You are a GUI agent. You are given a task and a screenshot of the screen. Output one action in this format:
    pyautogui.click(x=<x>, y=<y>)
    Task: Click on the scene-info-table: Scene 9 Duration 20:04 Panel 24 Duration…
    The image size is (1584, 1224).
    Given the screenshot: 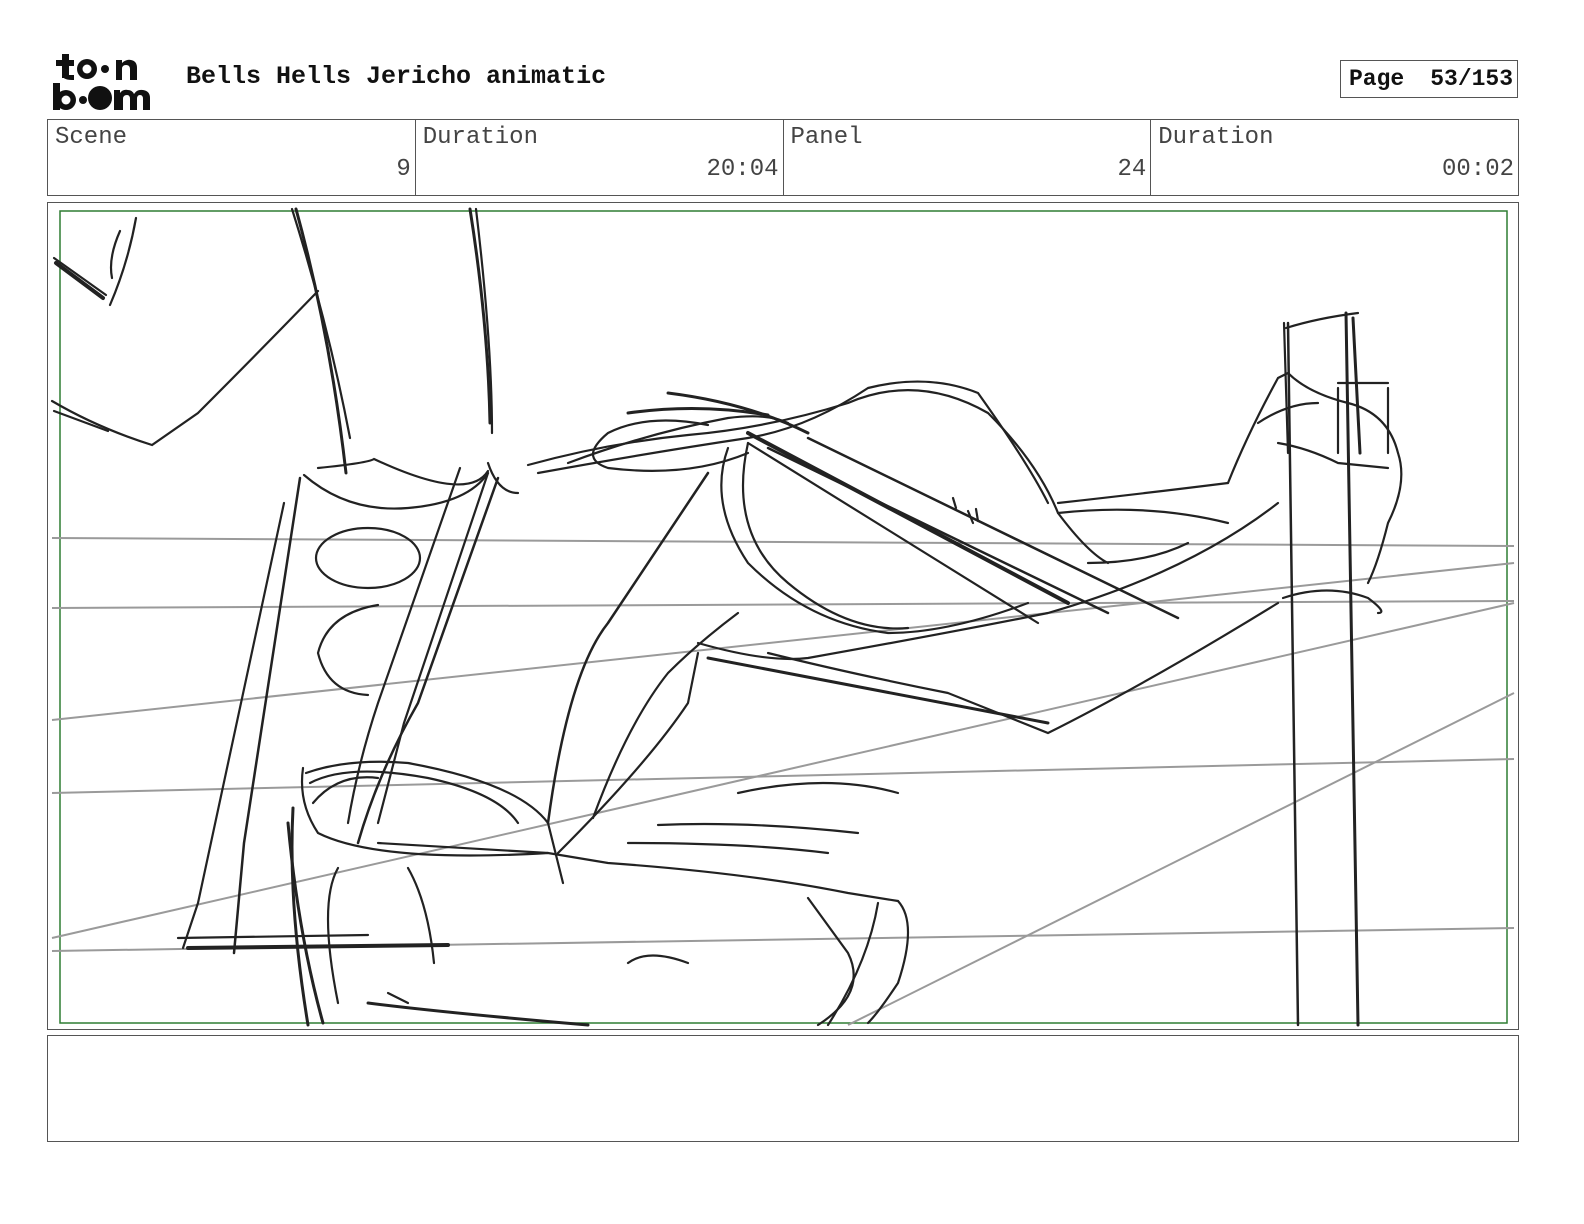 What is the action you would take?
    pyautogui.click(x=783, y=157)
    